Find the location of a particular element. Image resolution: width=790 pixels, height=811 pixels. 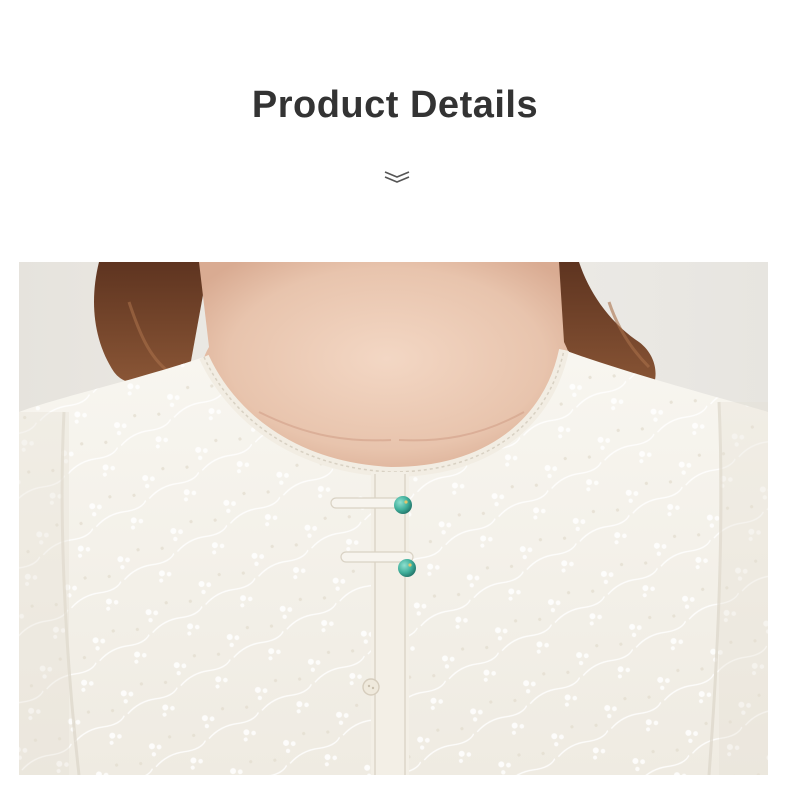

double-chevron-down-icon is located at coordinates (397, 177).